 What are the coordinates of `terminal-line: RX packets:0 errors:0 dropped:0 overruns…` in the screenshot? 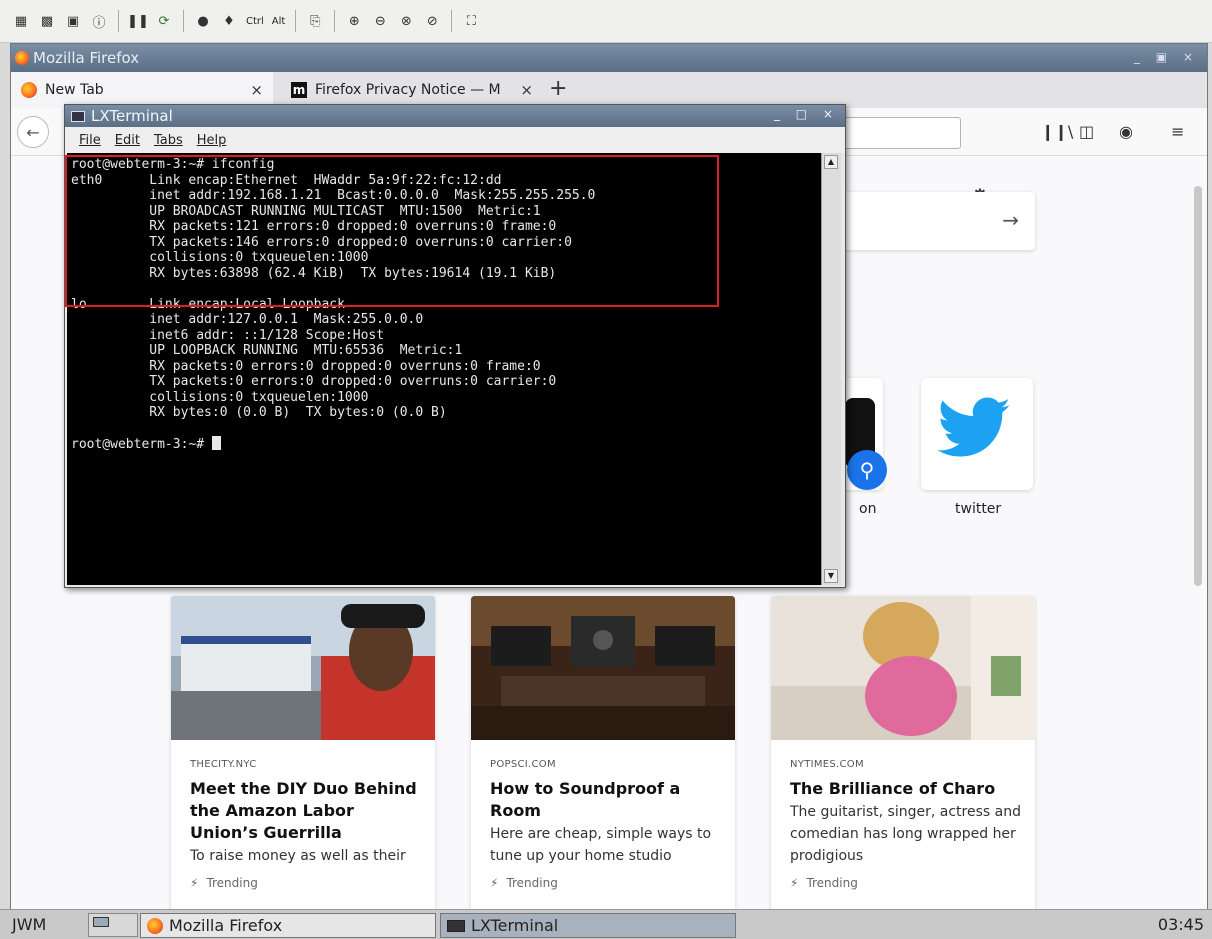 It's located at (306, 366).